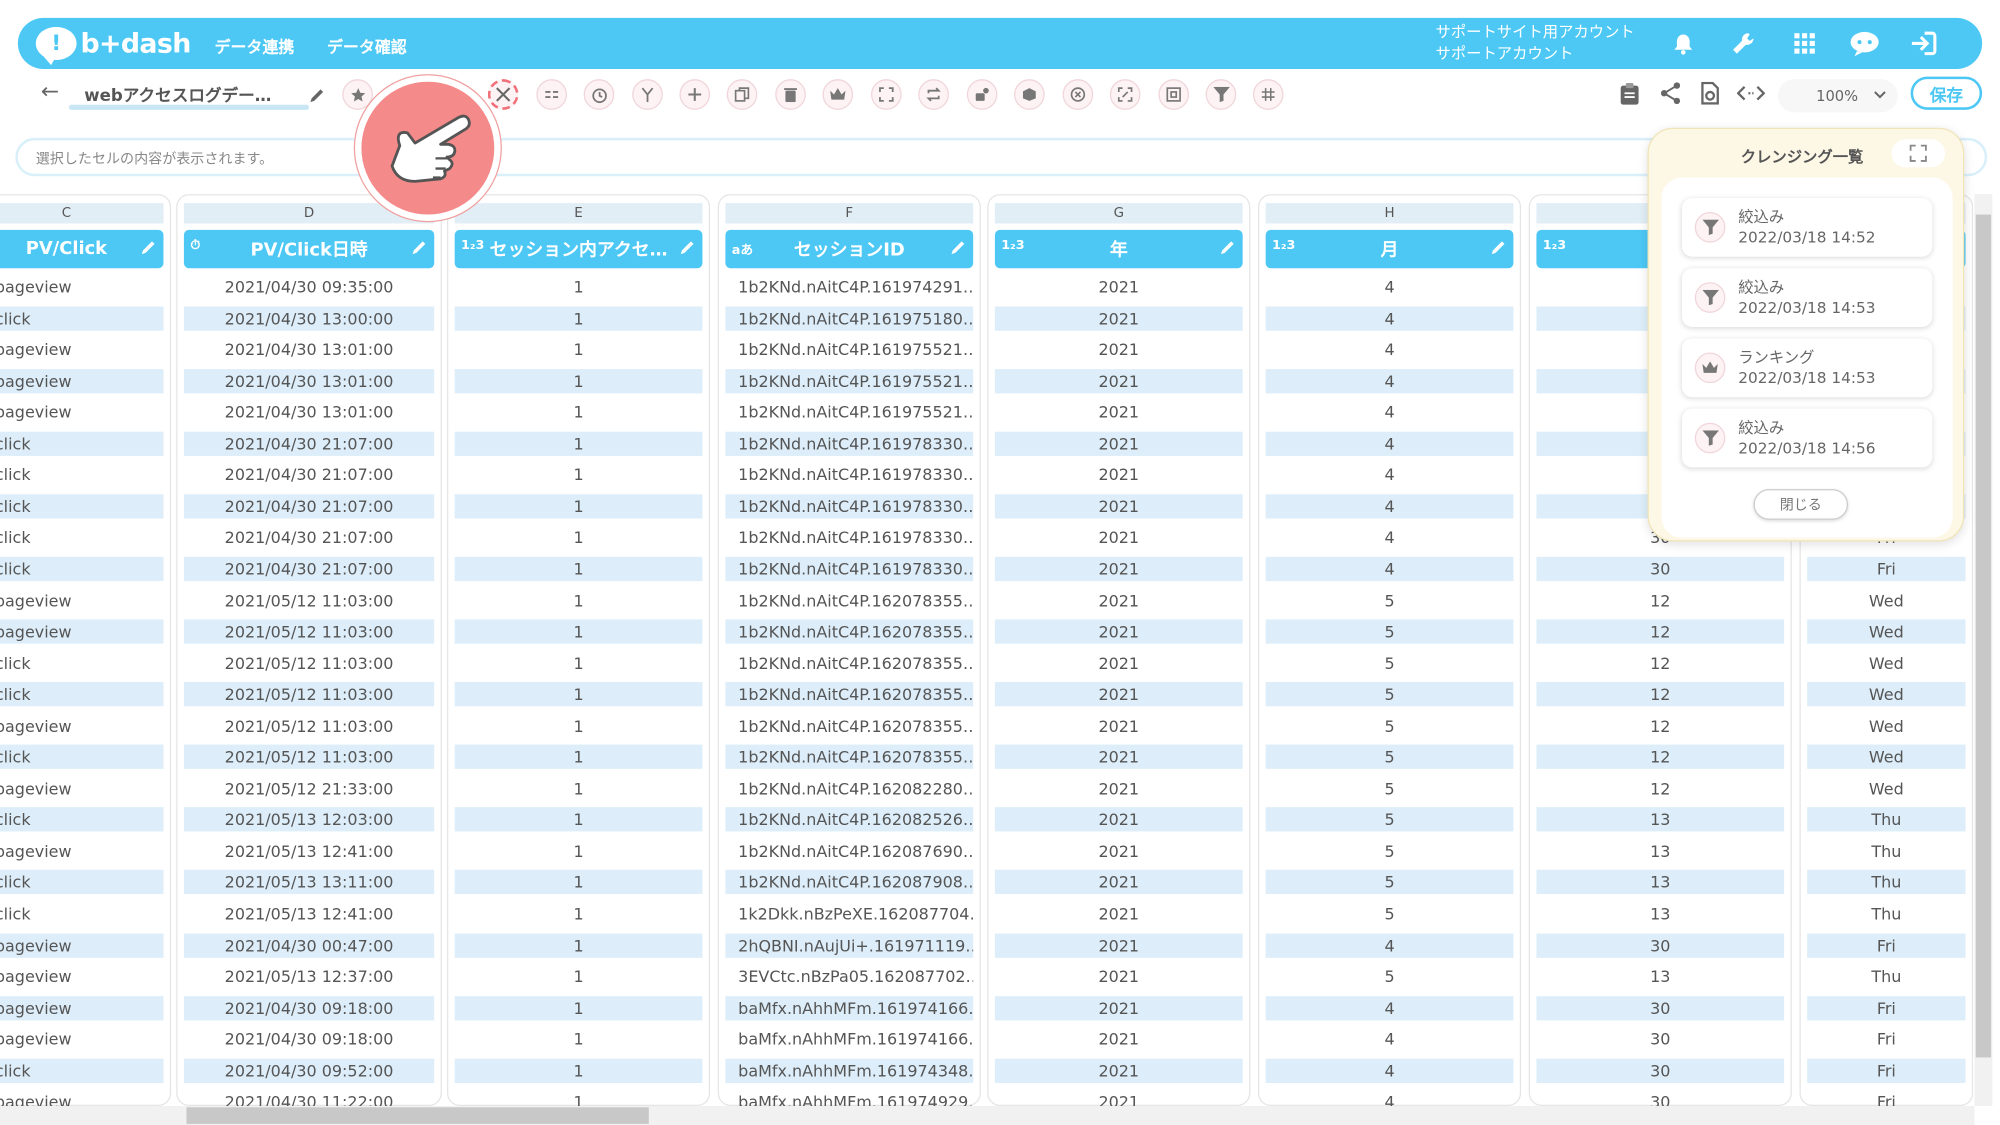  I want to click on close-panel-button: 閉じる, so click(1801, 504).